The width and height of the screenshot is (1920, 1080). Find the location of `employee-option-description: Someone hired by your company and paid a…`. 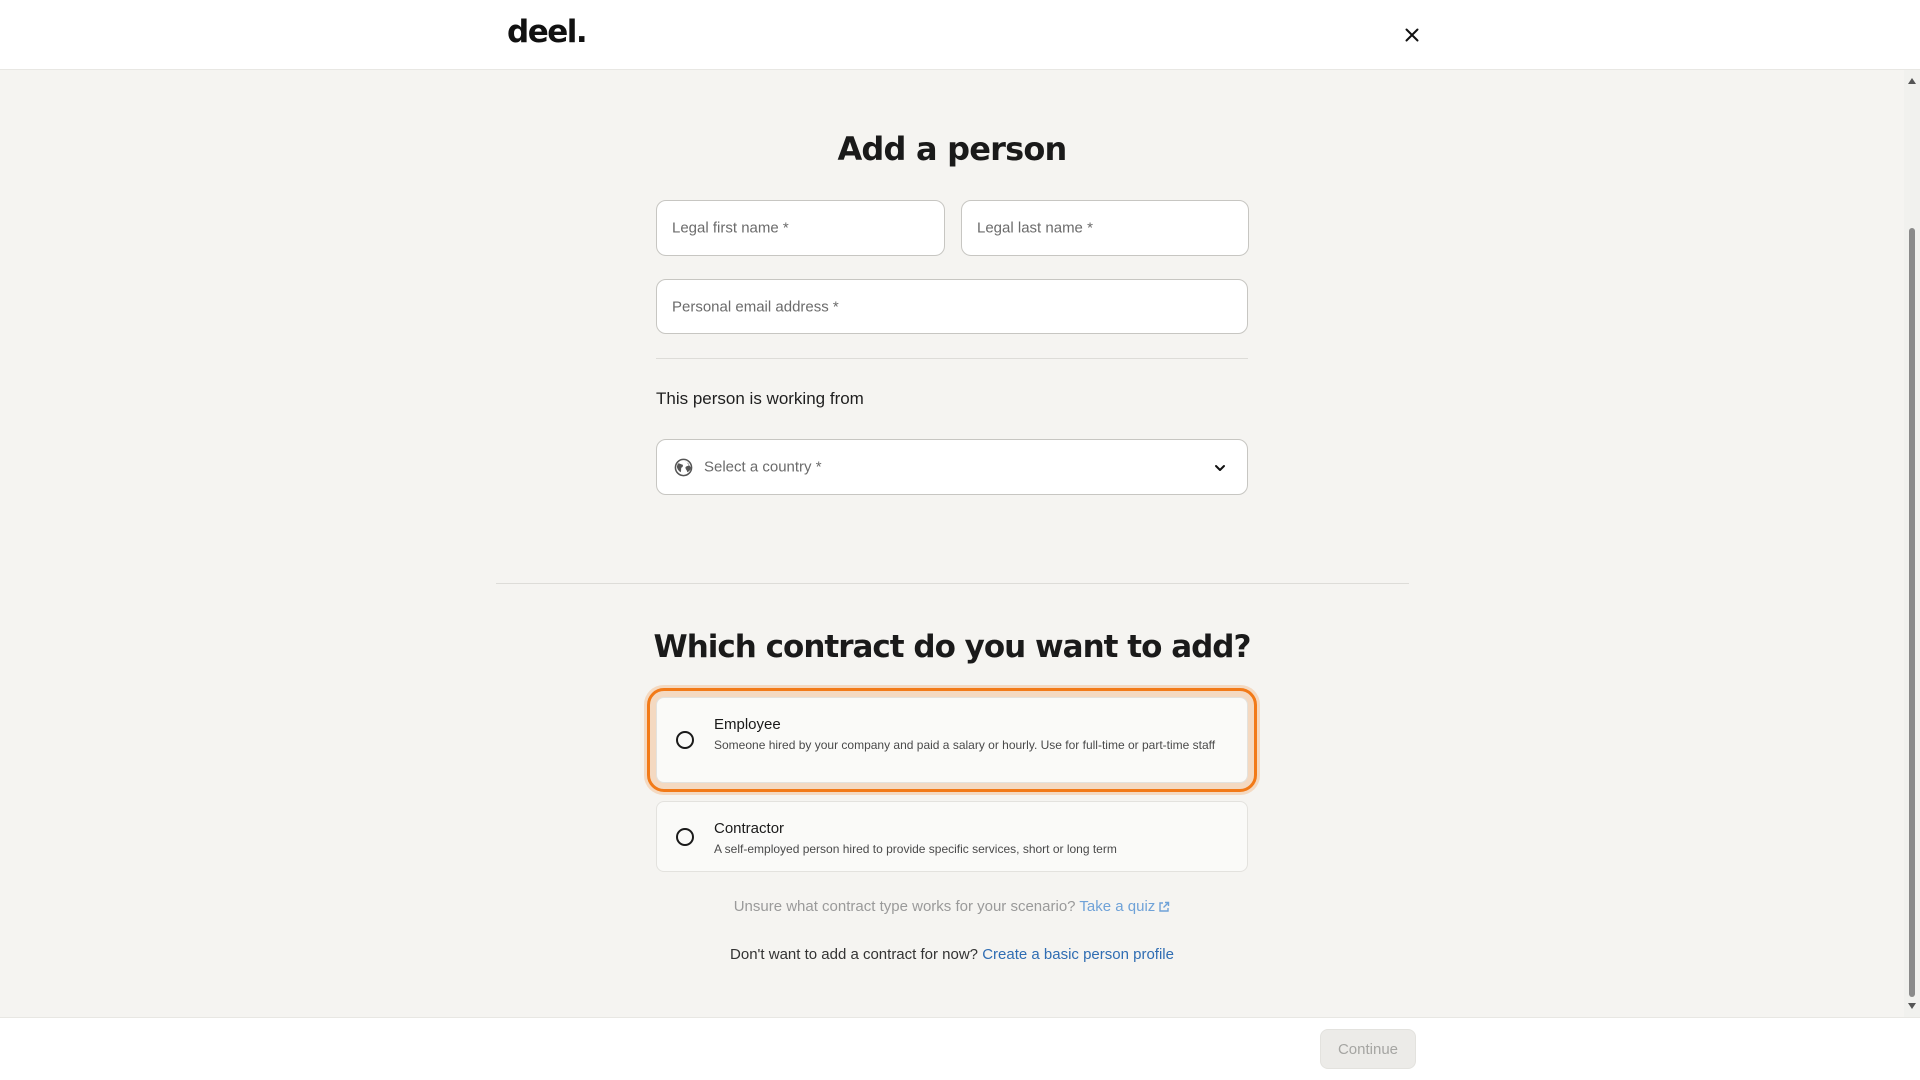

employee-option-description: Someone hired by your company and paid a… is located at coordinates (965, 745).